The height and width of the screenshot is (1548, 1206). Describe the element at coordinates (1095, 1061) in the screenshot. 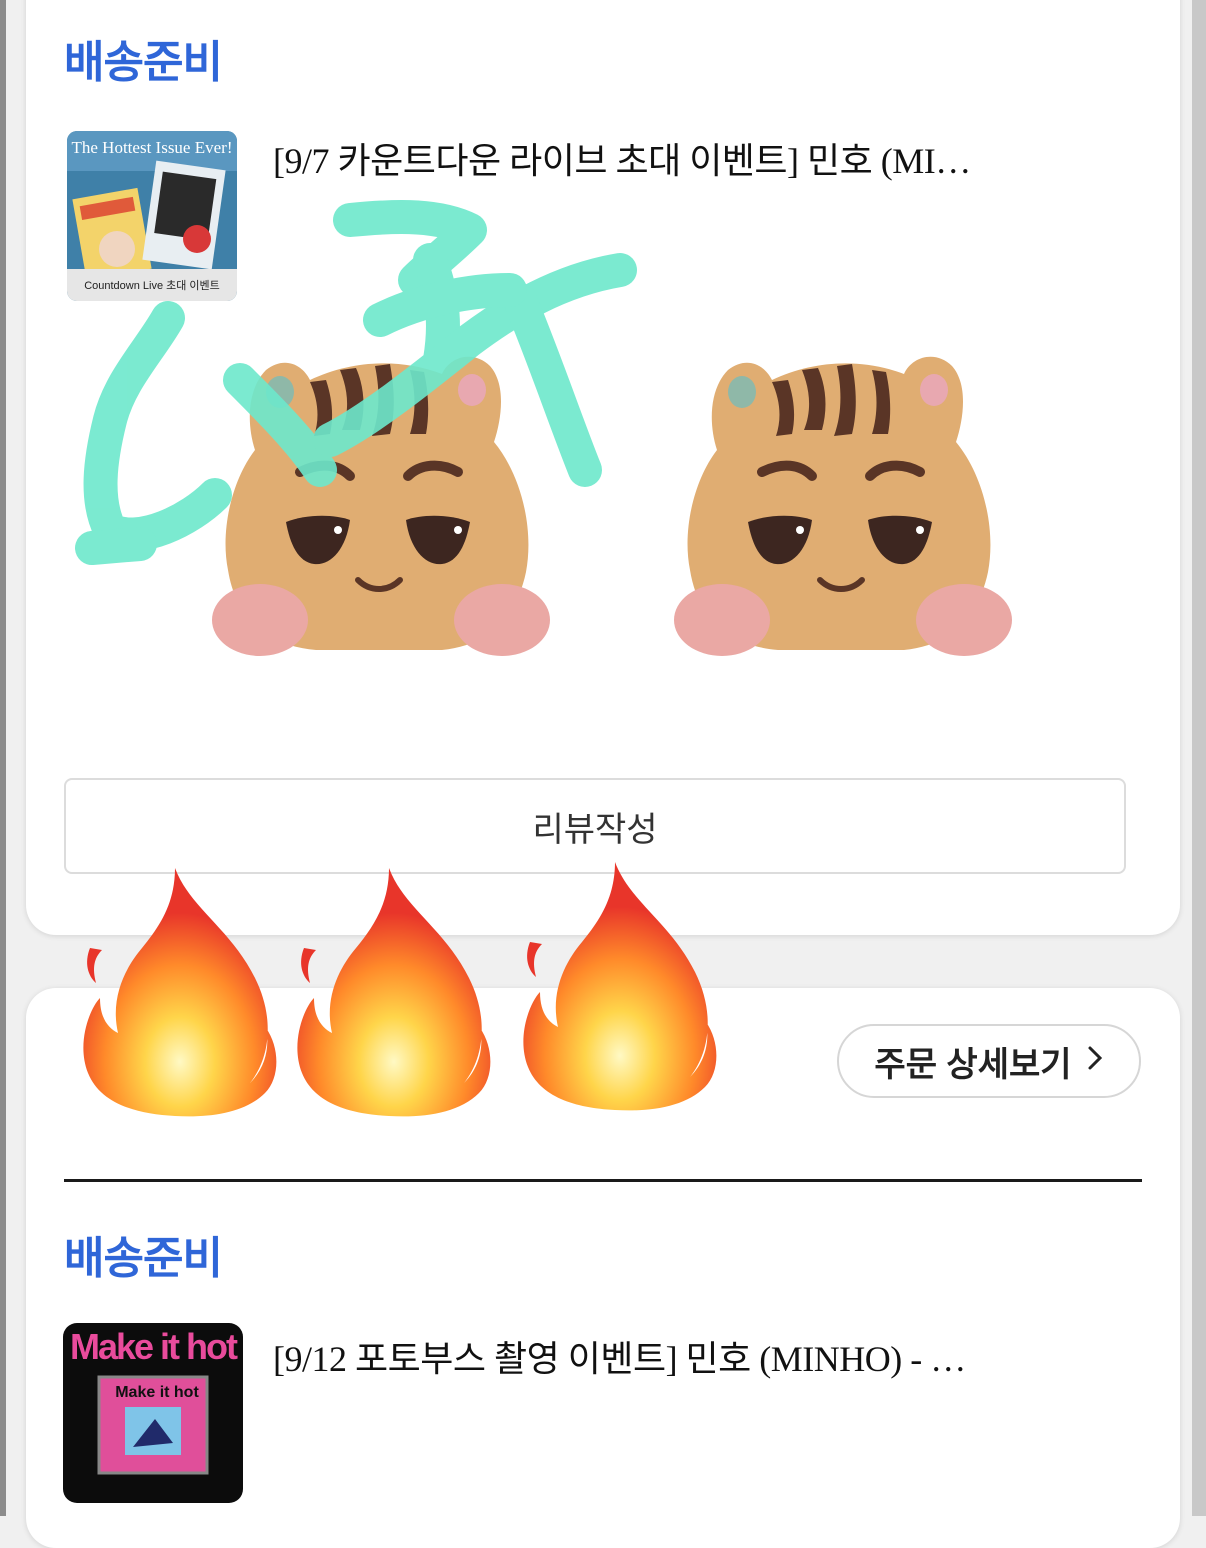

I see `chevron-right-icon` at that location.